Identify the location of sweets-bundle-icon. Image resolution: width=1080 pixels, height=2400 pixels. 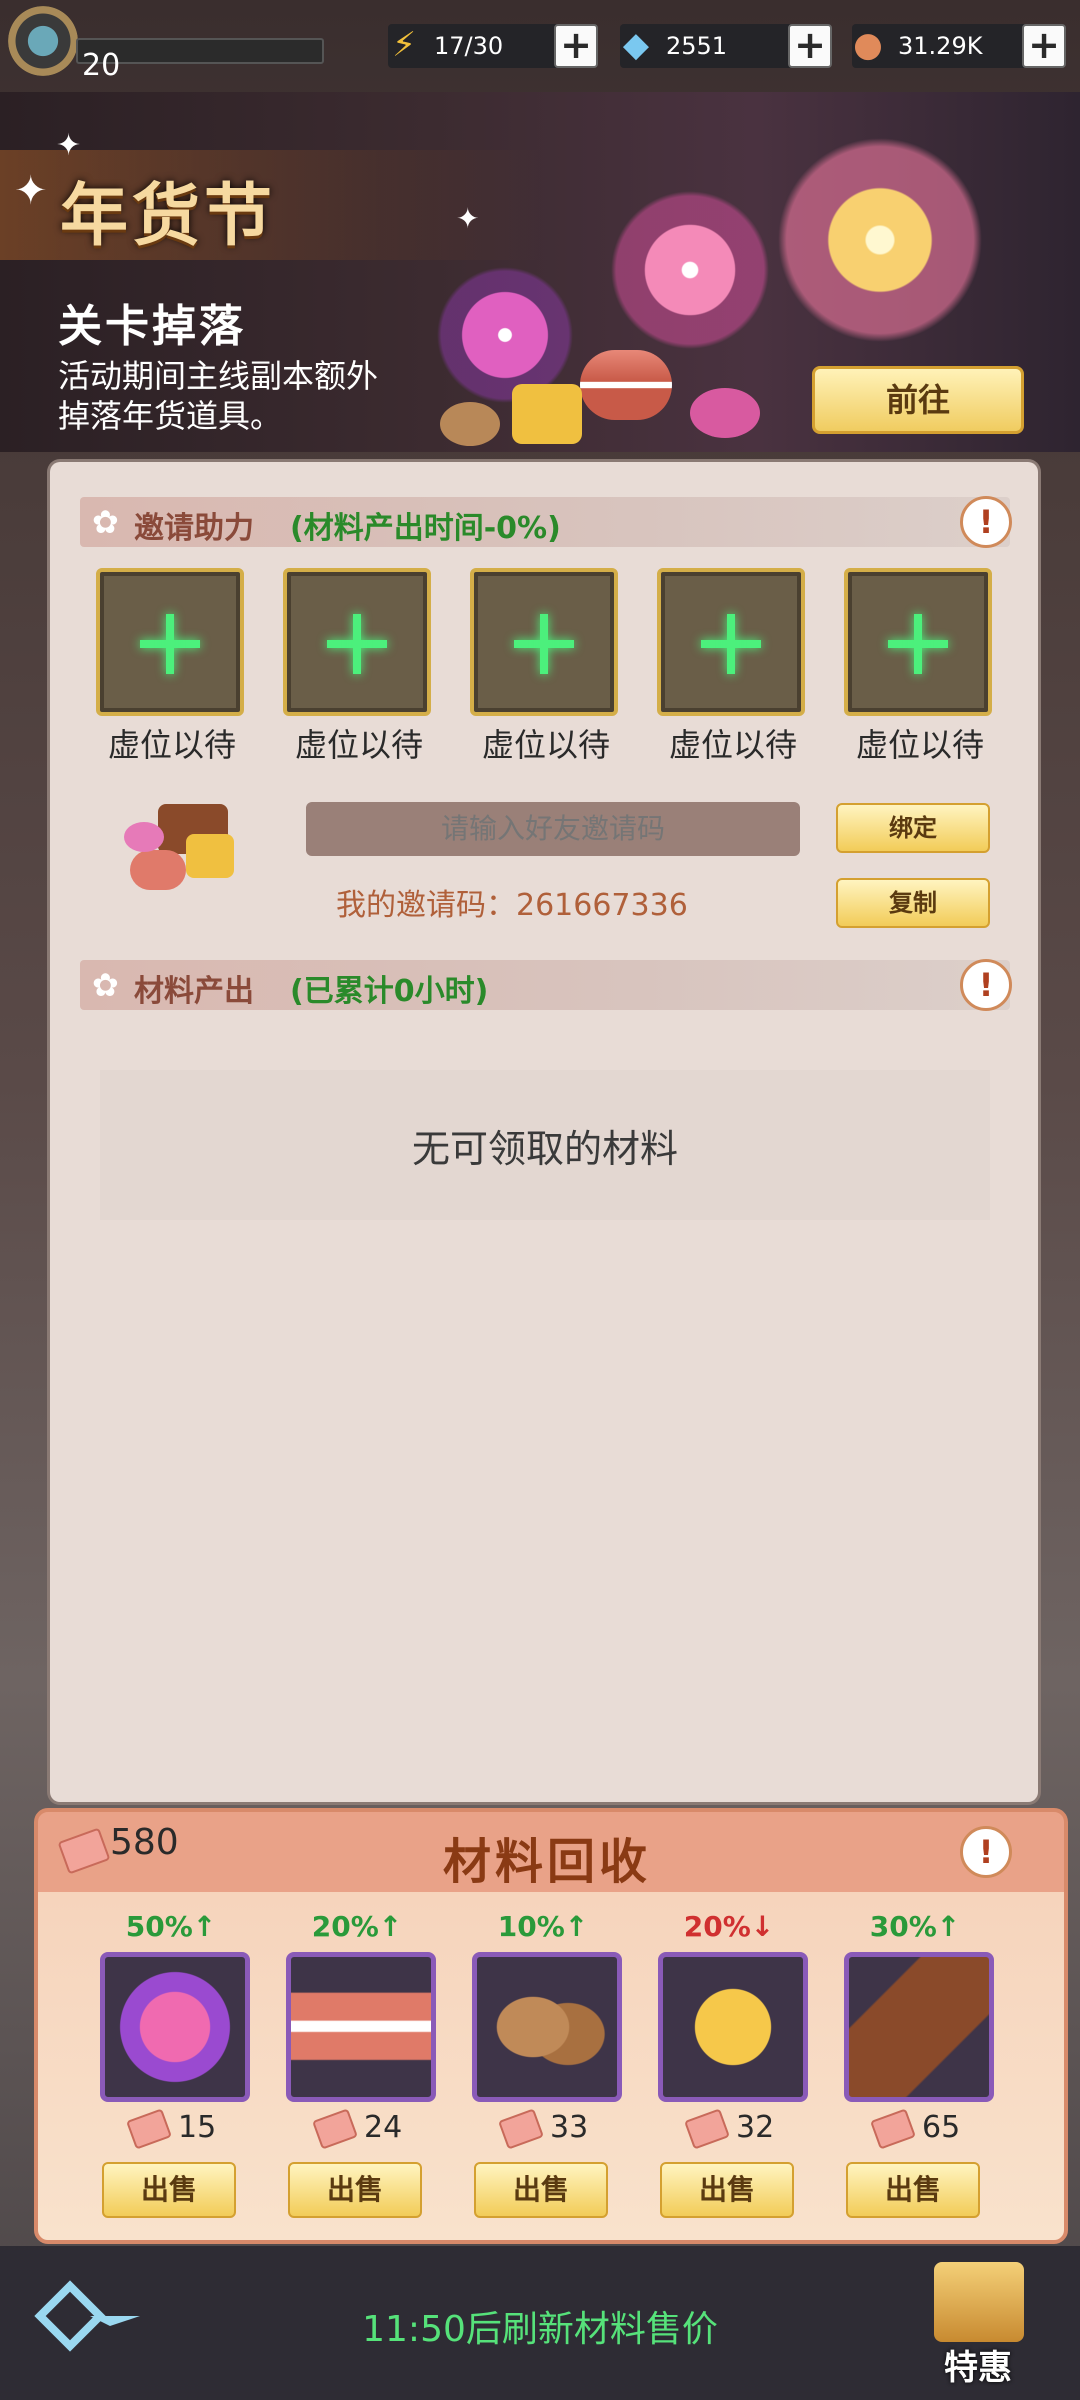
(178, 848).